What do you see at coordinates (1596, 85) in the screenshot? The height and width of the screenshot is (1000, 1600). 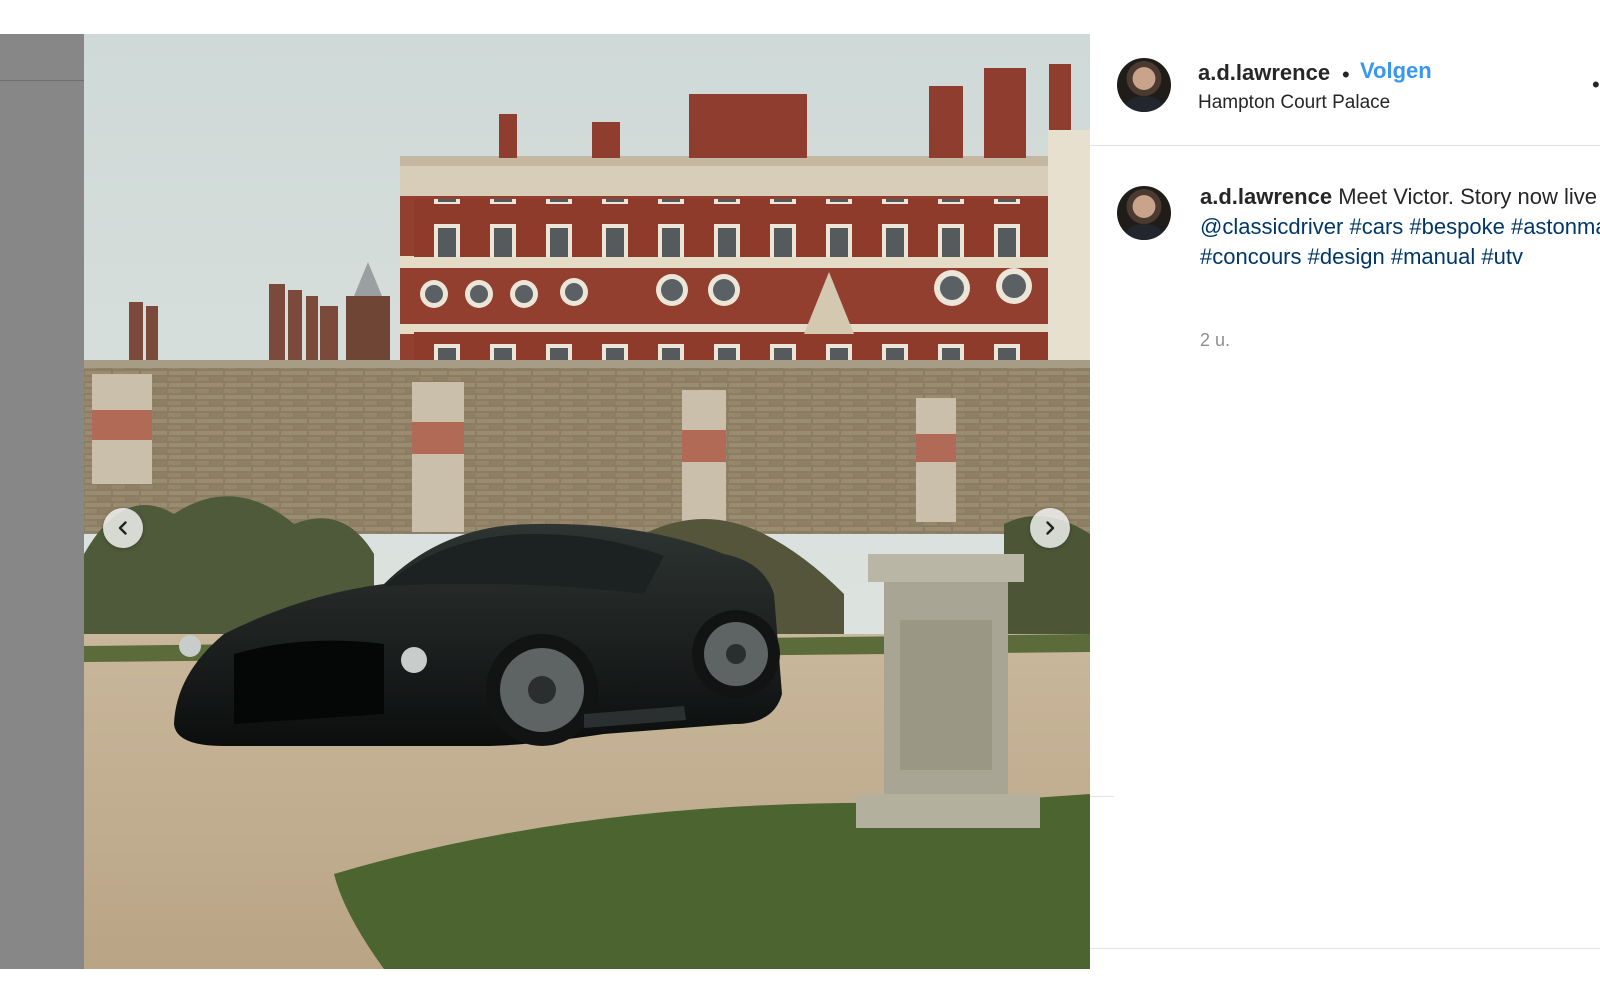 I see `more-options-icon: •` at bounding box center [1596, 85].